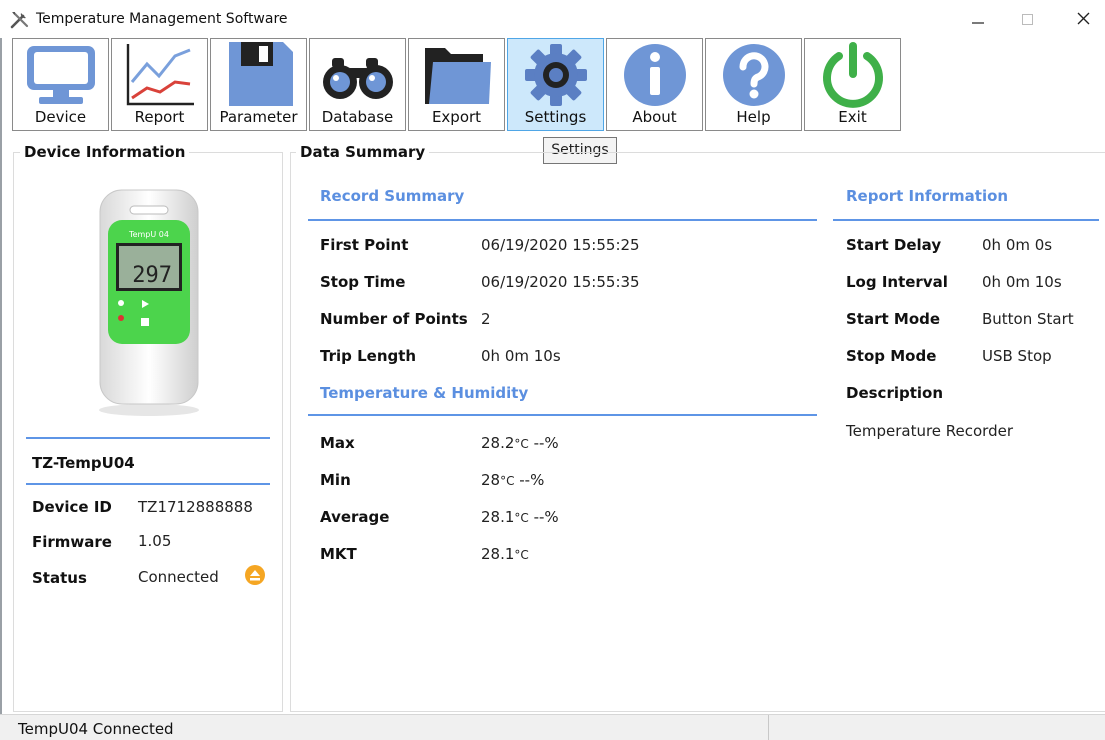 The height and width of the screenshot is (740, 1105). I want to click on min-label: Min, so click(335, 480).